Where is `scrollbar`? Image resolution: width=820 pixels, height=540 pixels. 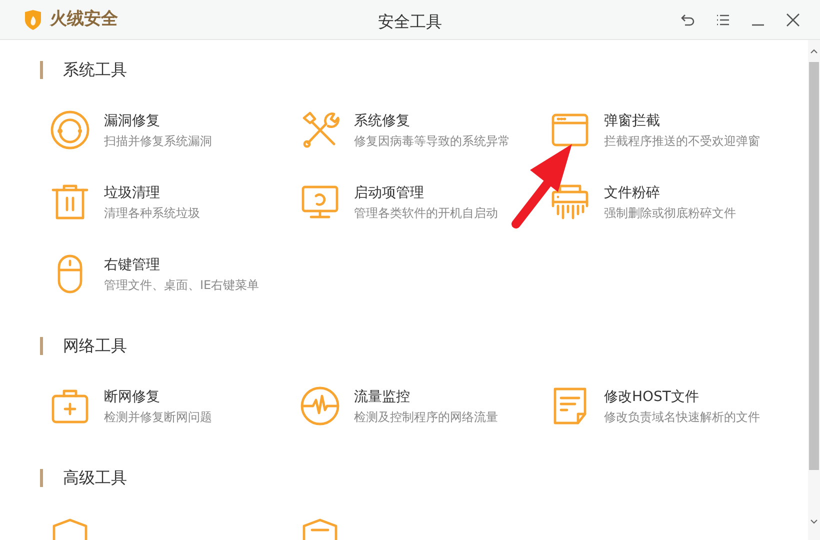
scrollbar is located at coordinates (814, 290).